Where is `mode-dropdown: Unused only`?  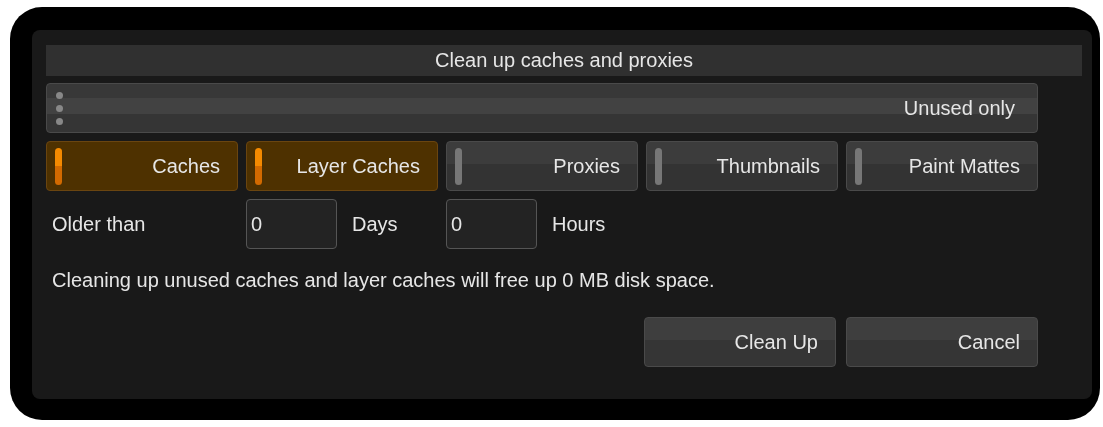
mode-dropdown: Unused only is located at coordinates (542, 108).